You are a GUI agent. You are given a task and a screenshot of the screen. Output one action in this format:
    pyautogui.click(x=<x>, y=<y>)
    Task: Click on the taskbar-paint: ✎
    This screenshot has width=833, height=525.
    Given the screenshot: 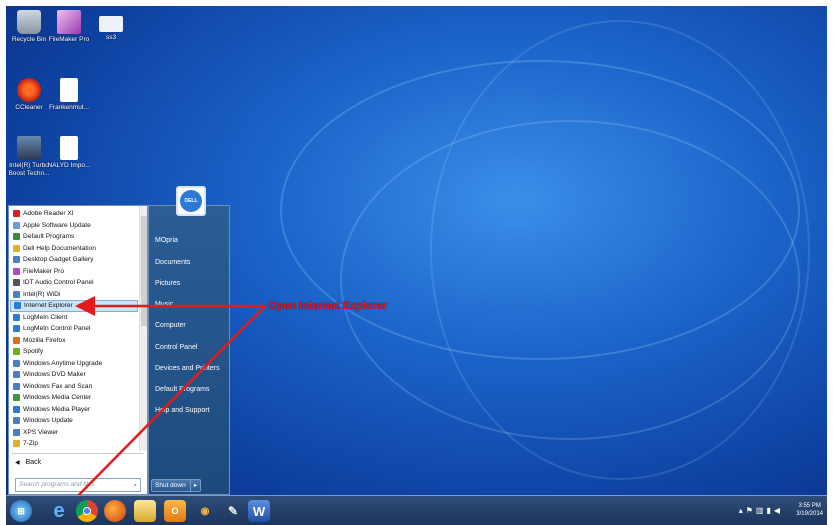 What is the action you would take?
    pyautogui.click(x=233, y=511)
    